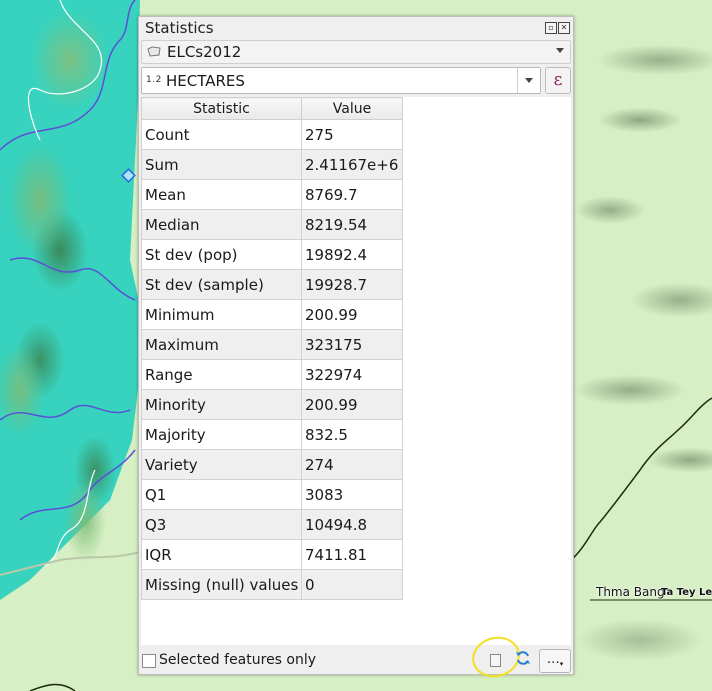 Image resolution: width=712 pixels, height=691 pixels. I want to click on statistic-cell: Q1, so click(221, 494).